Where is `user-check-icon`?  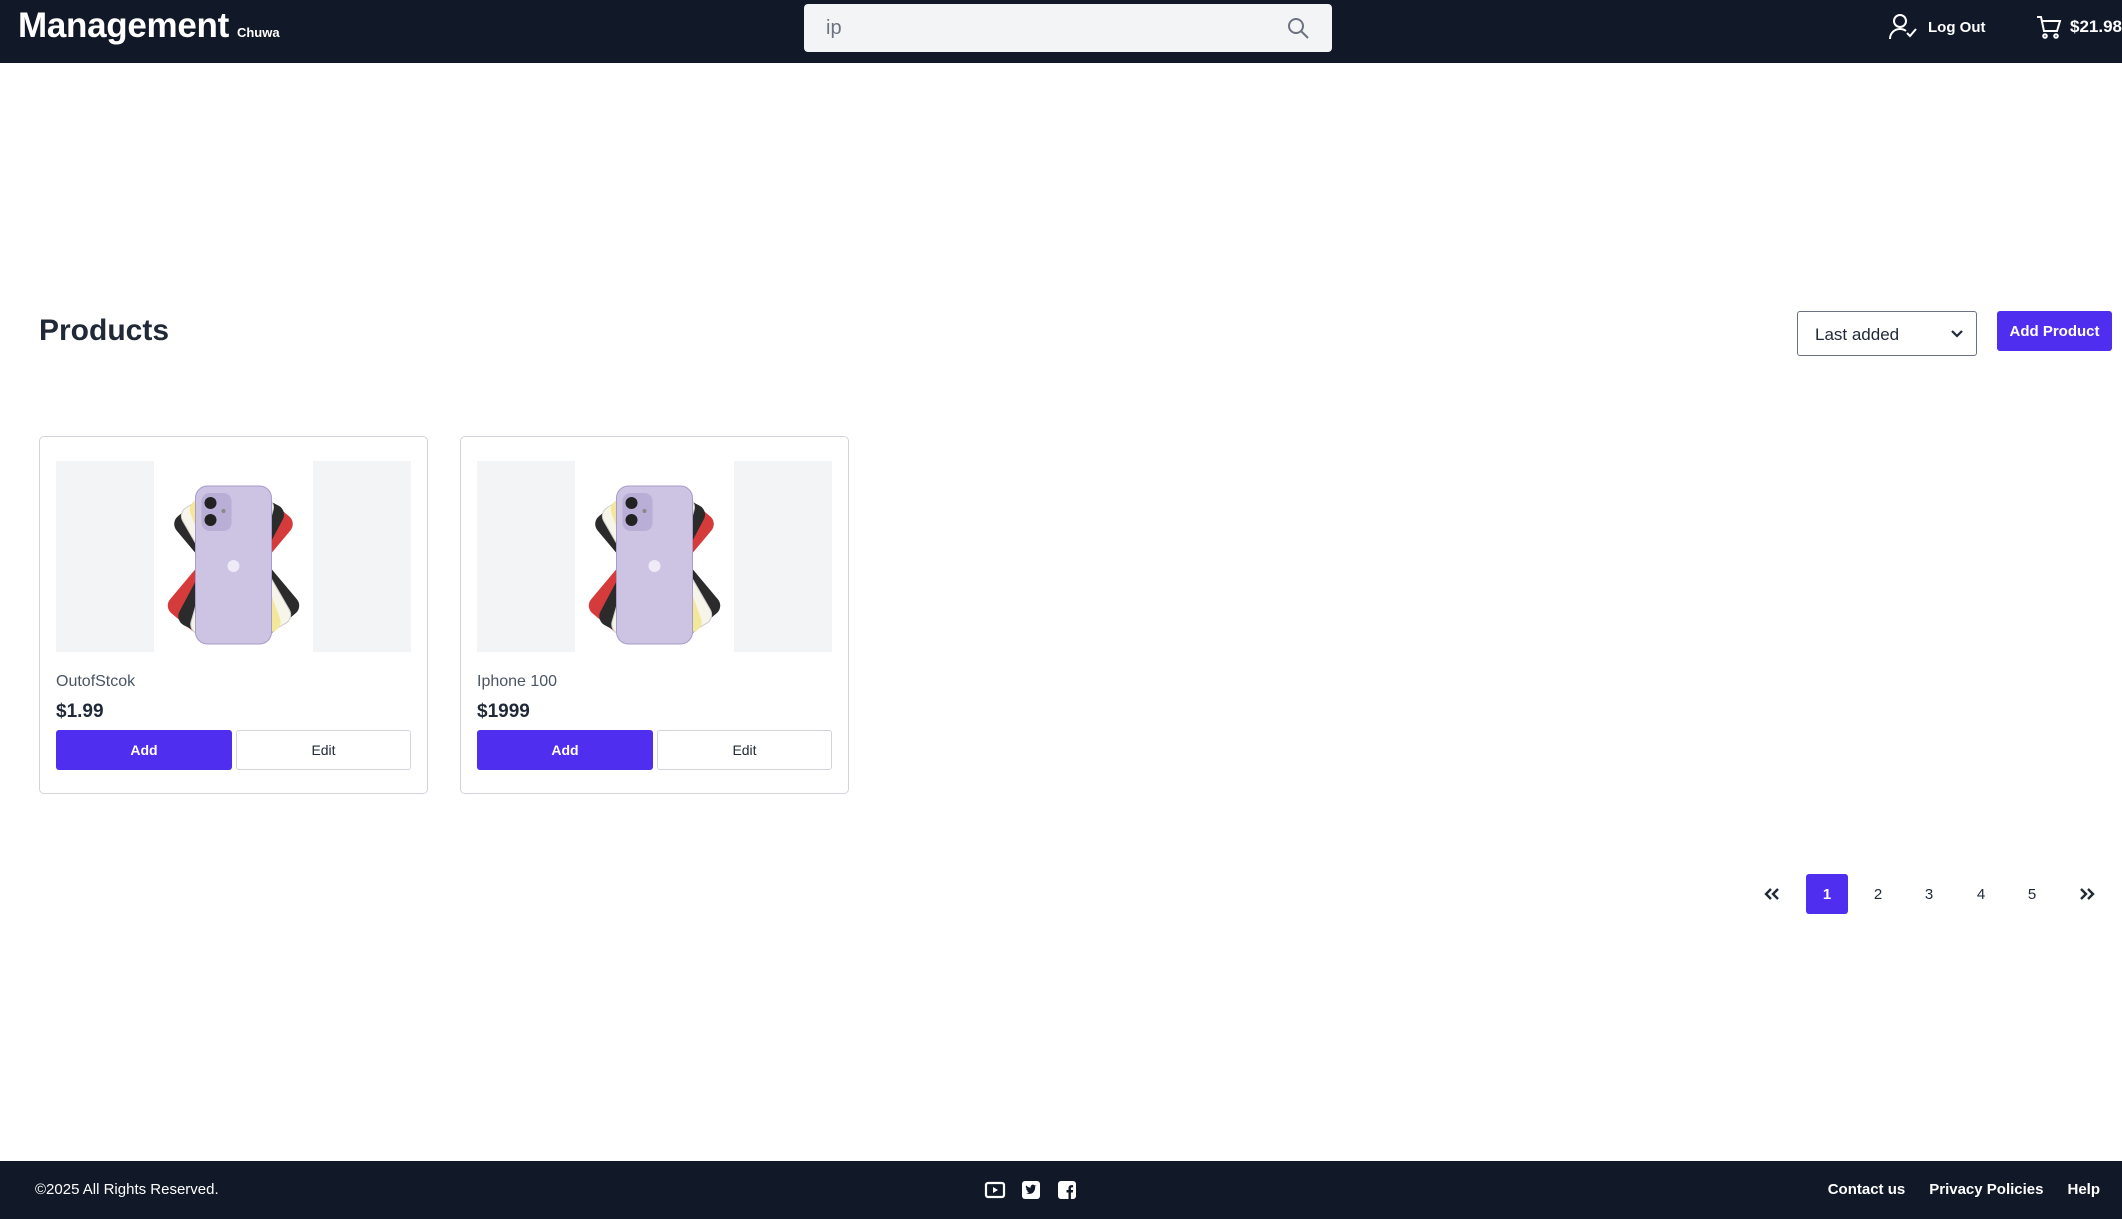 user-check-icon is located at coordinates (1903, 27).